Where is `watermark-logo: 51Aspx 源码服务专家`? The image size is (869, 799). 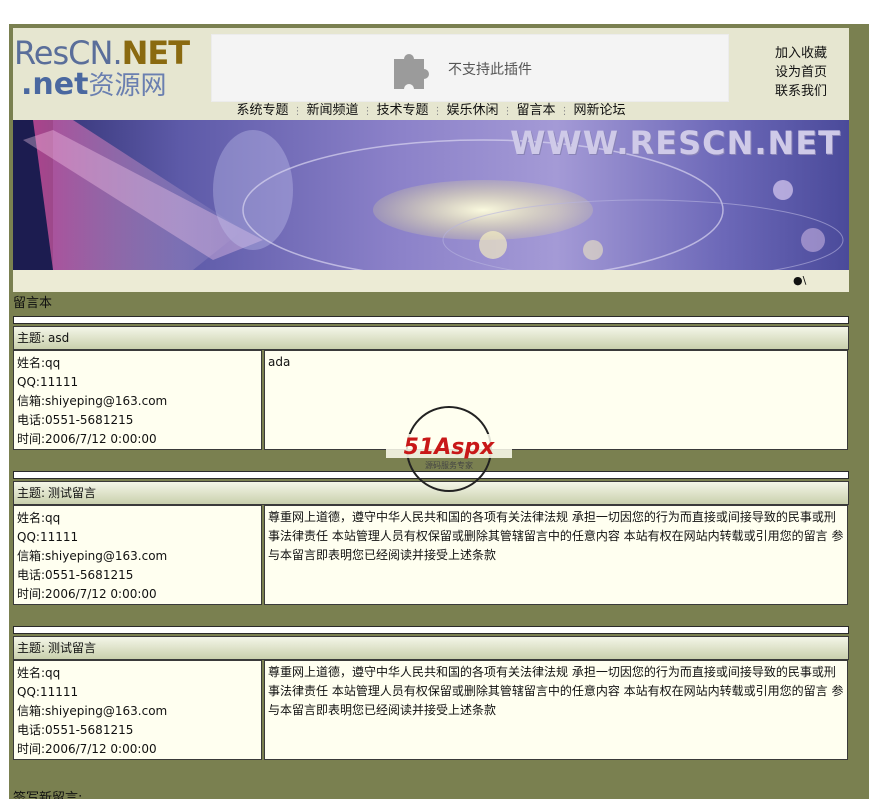
watermark-logo: 51Aspx 源码服务专家 is located at coordinates (449, 449).